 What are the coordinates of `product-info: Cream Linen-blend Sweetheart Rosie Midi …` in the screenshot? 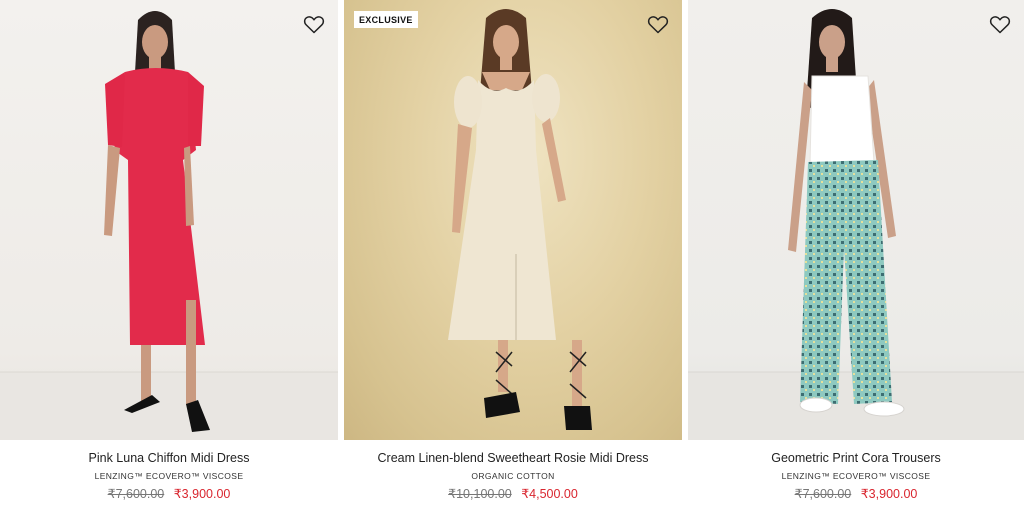 It's located at (513, 476).